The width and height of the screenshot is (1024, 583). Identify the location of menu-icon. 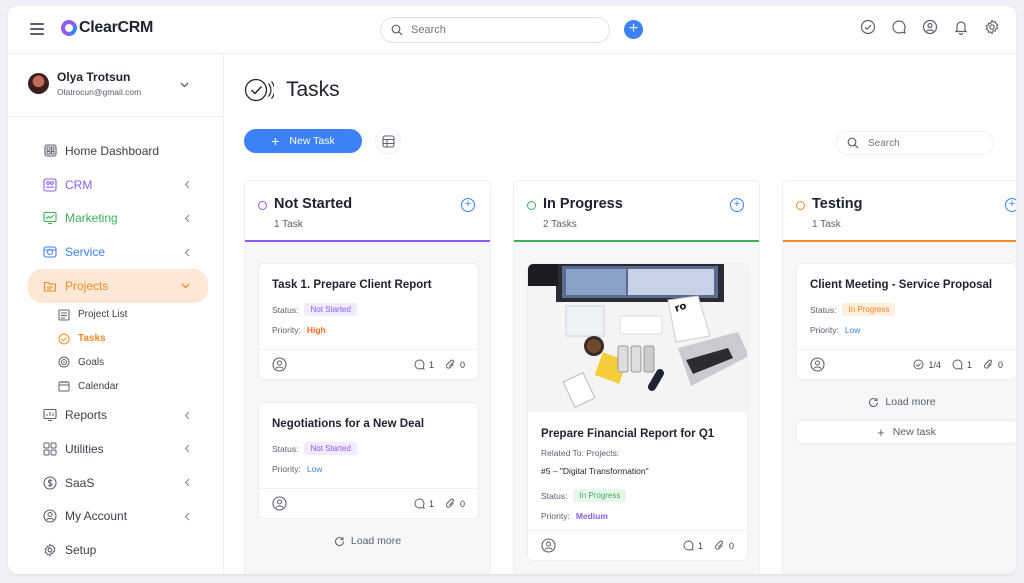
(37, 29).